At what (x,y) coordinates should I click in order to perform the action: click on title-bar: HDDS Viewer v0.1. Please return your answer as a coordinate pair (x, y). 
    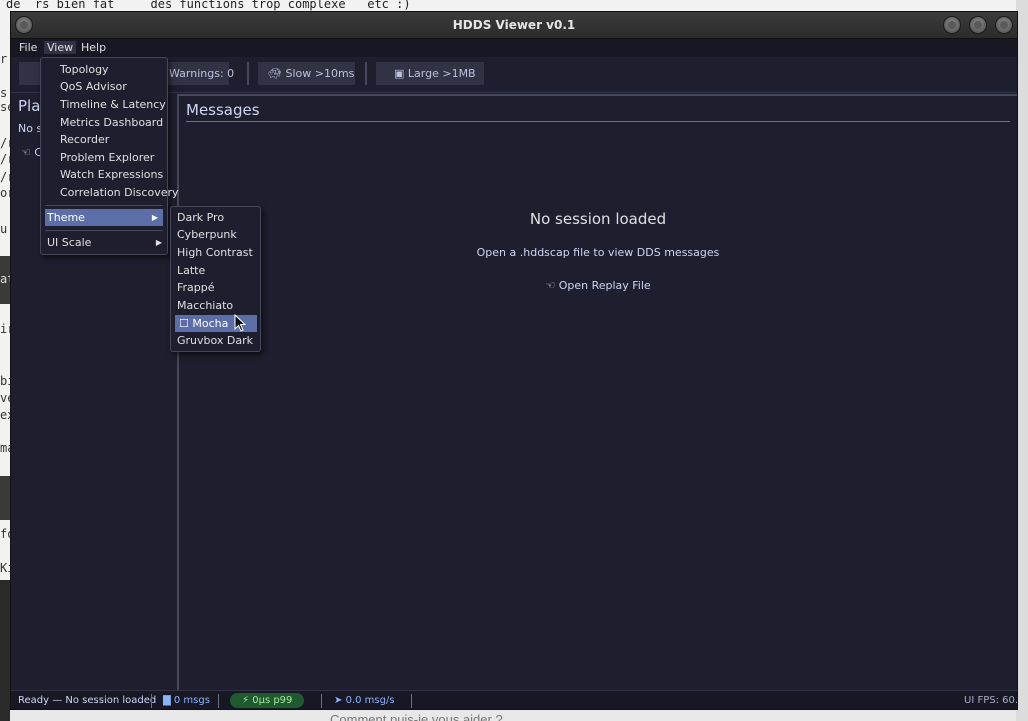
    Looking at the image, I should click on (514, 25).